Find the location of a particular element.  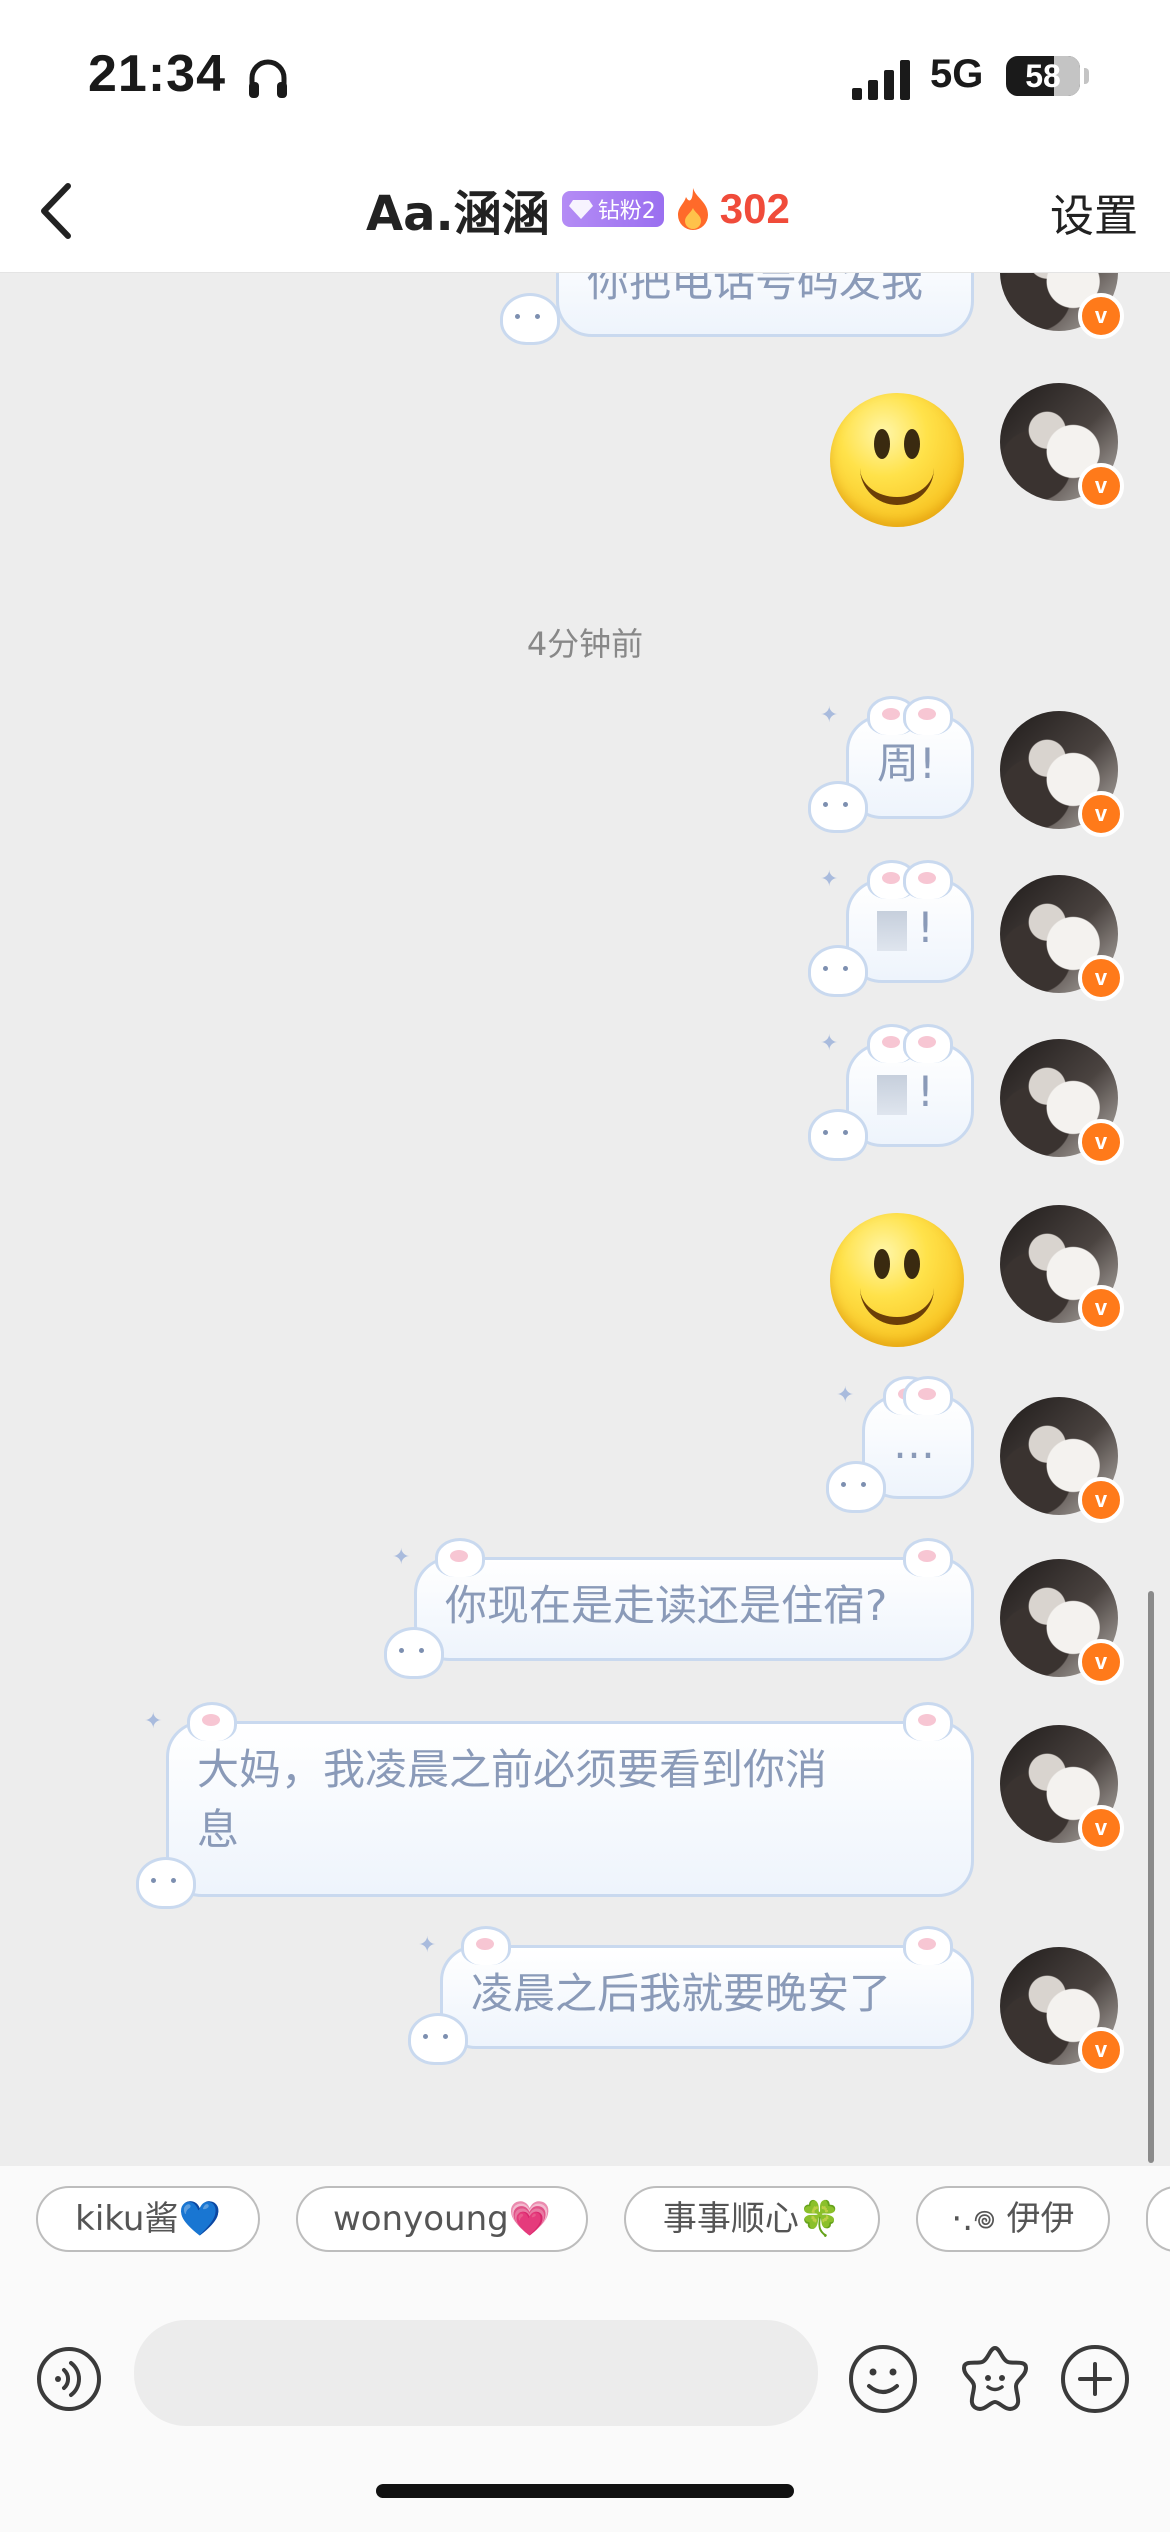

settings-button: 设置 is located at coordinates (1094, 212).